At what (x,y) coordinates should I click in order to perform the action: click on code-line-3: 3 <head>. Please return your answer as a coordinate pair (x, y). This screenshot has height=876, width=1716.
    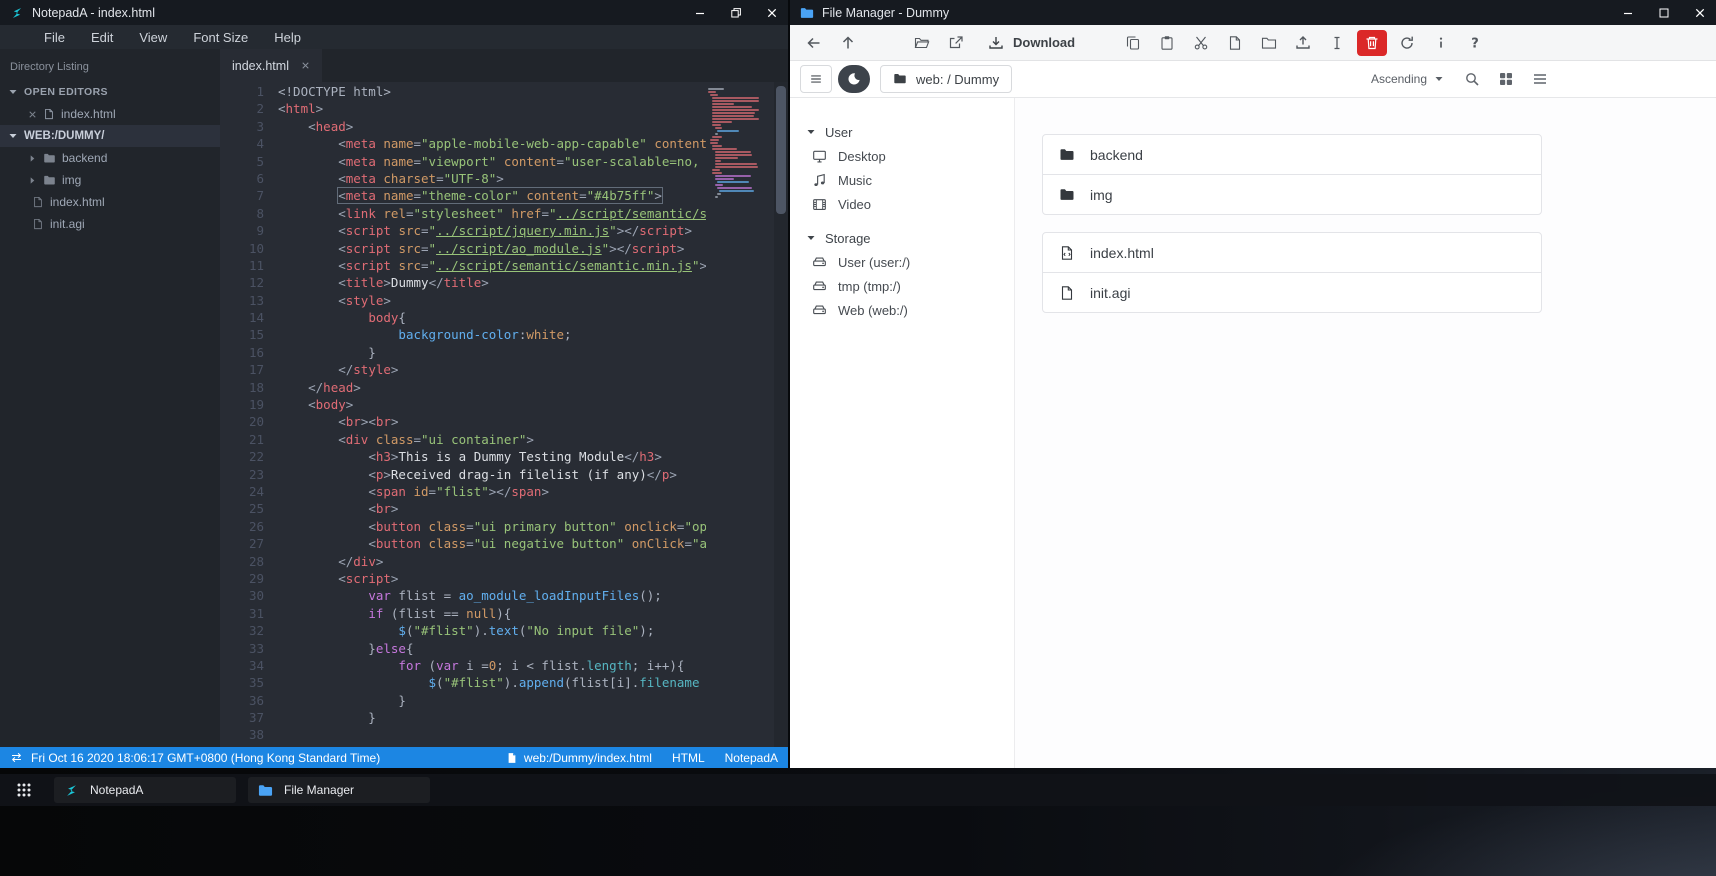
    Looking at the image, I should click on (463, 126).